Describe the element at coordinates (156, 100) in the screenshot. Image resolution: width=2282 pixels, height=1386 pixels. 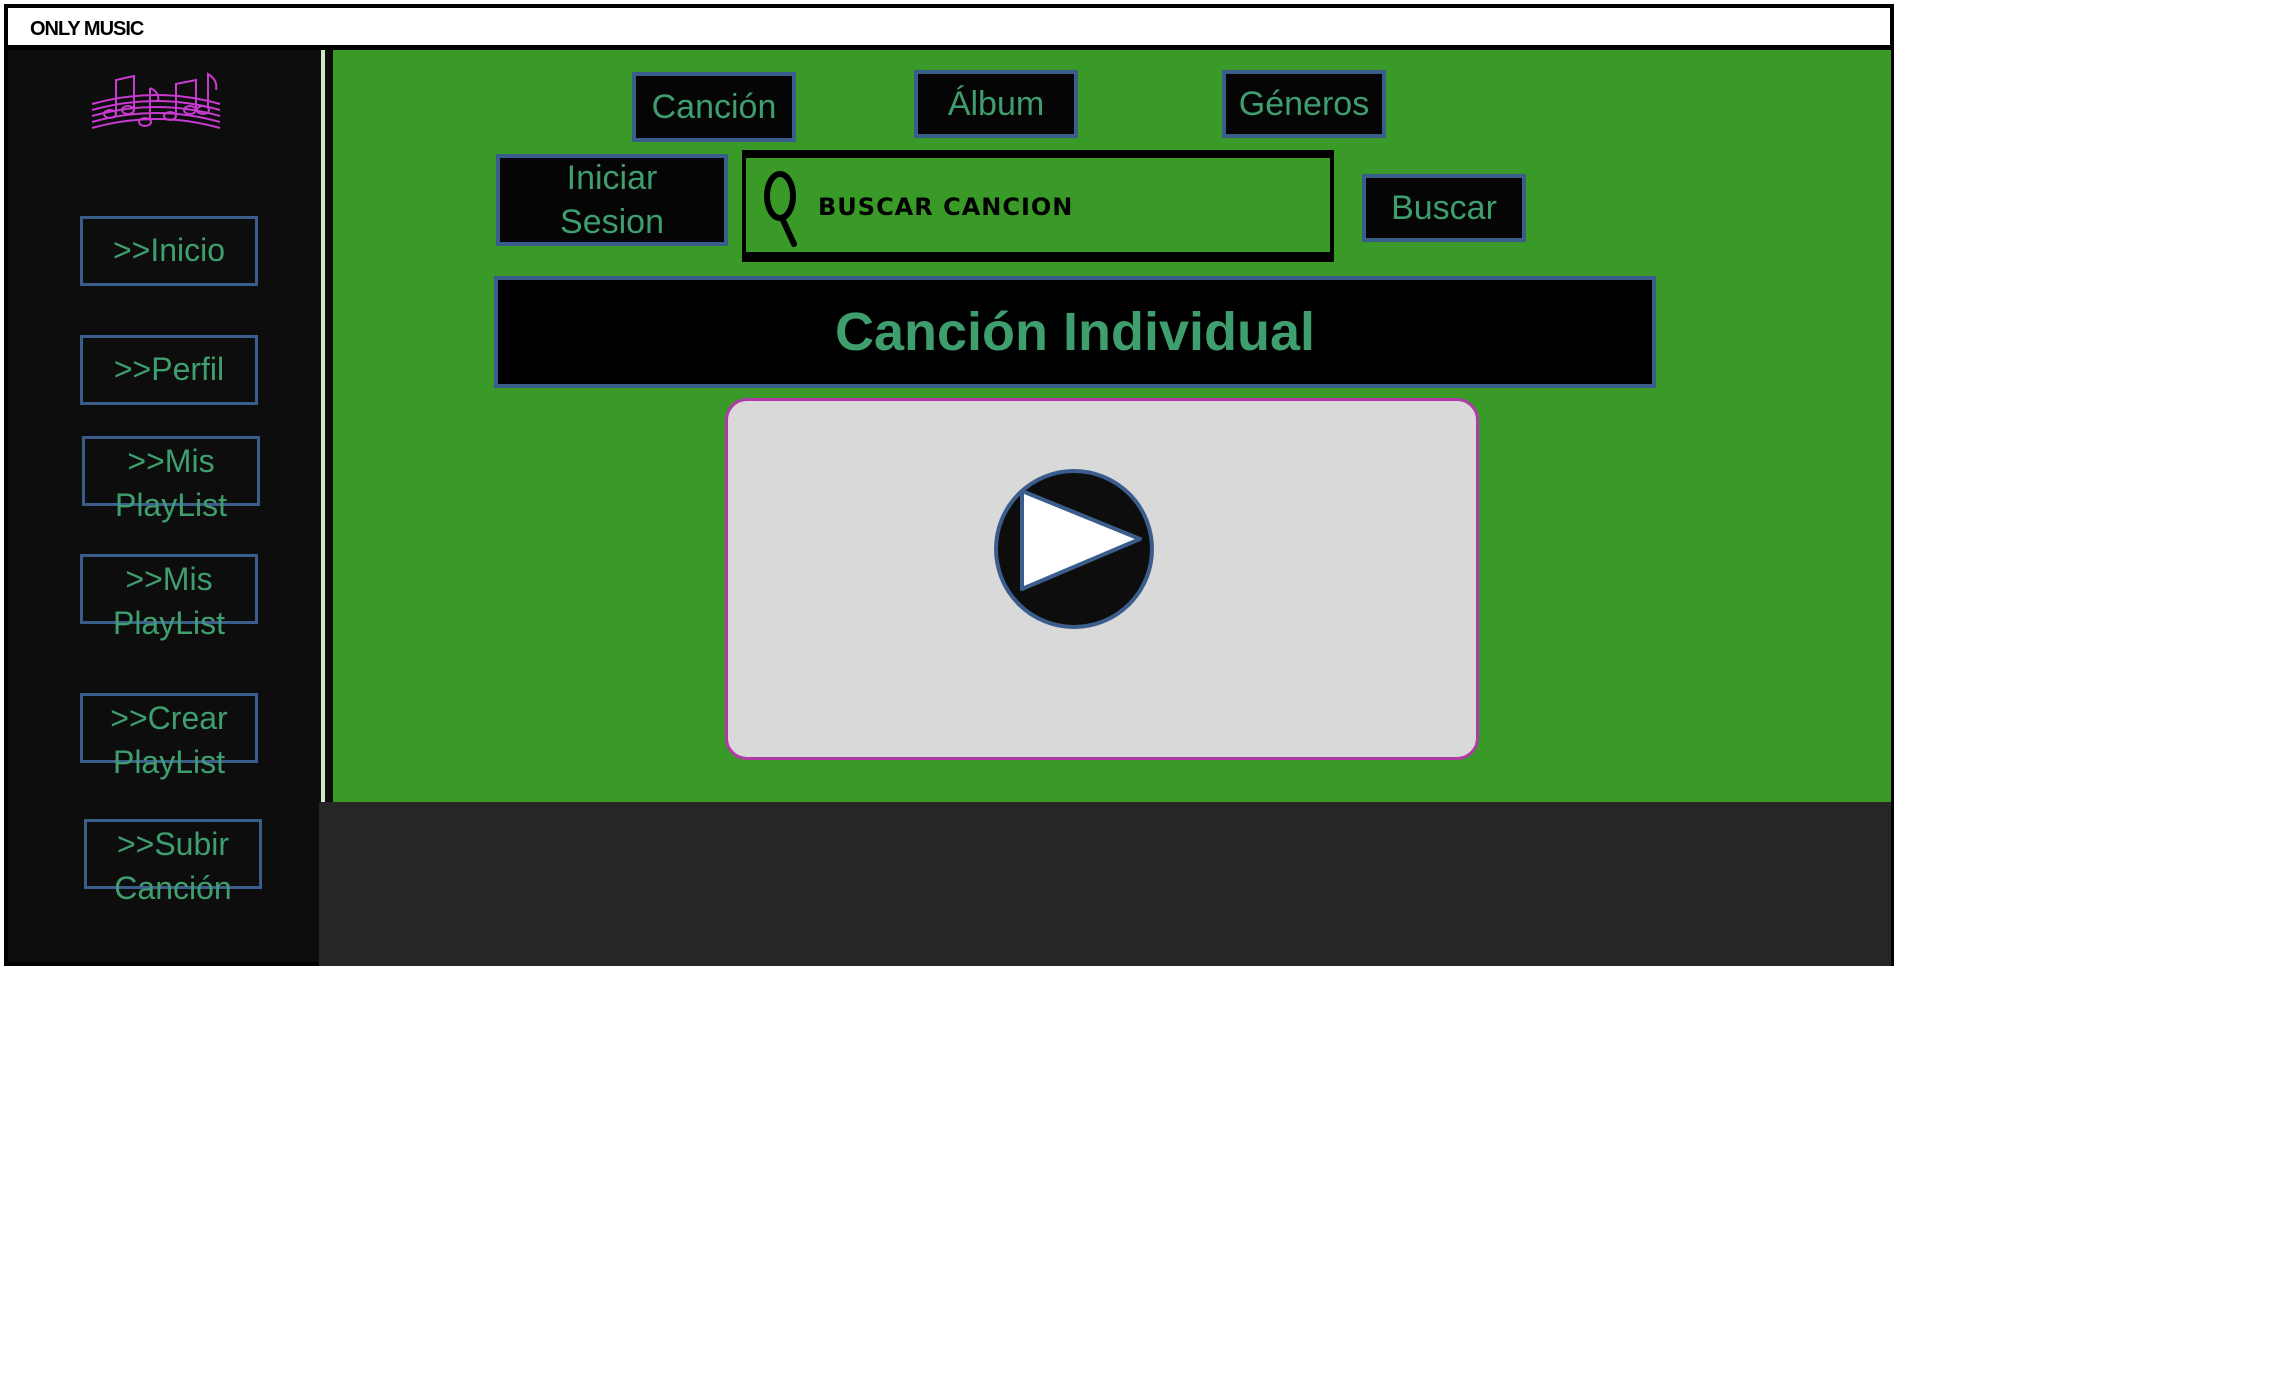
I see `music-staff-notes-icon` at that location.